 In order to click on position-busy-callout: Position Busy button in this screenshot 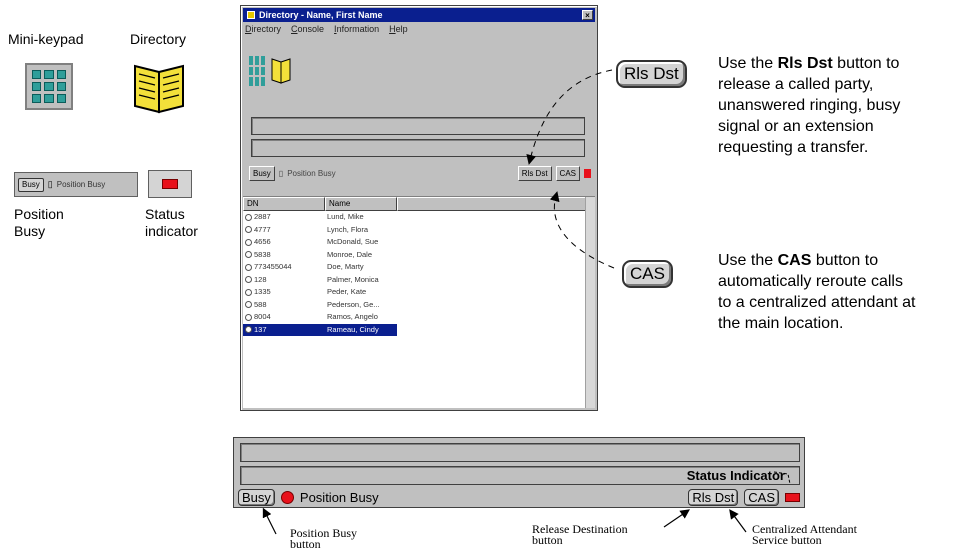, I will do `click(324, 538)`.